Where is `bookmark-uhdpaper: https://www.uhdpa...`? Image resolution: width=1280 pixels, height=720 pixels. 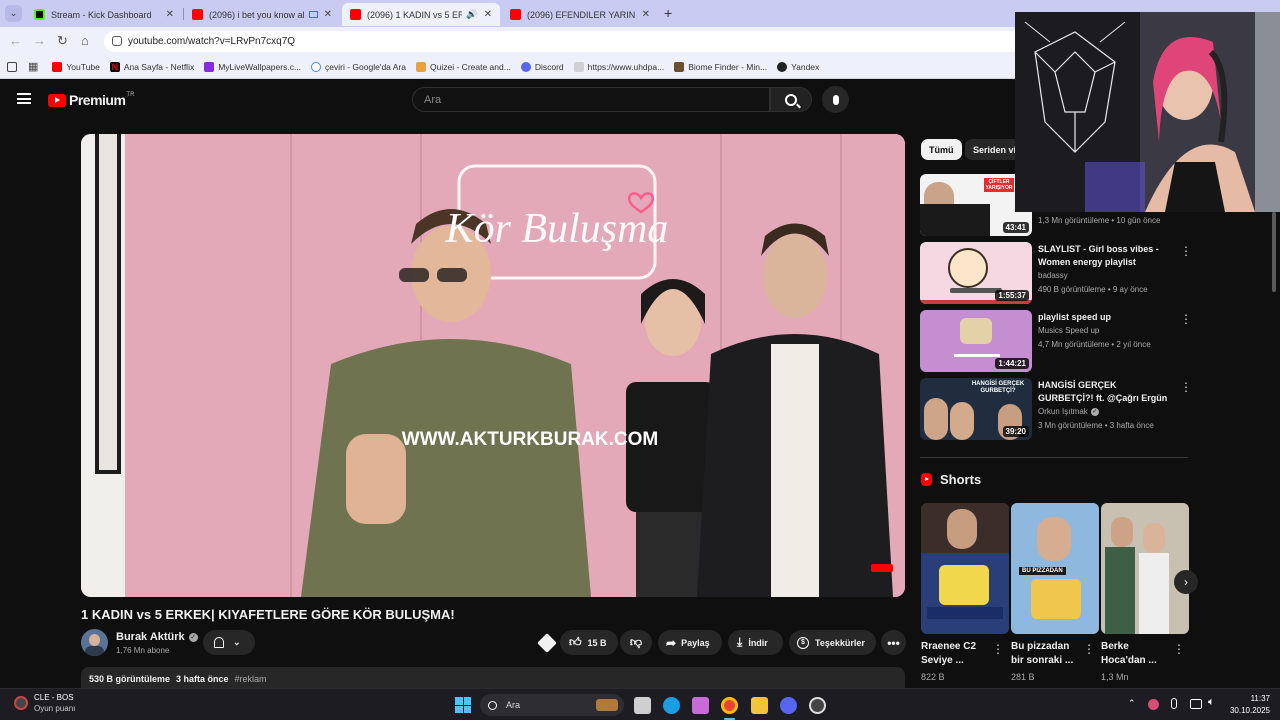
bookmark-uhdpaper: https://www.uhdpa... is located at coordinates (618, 66).